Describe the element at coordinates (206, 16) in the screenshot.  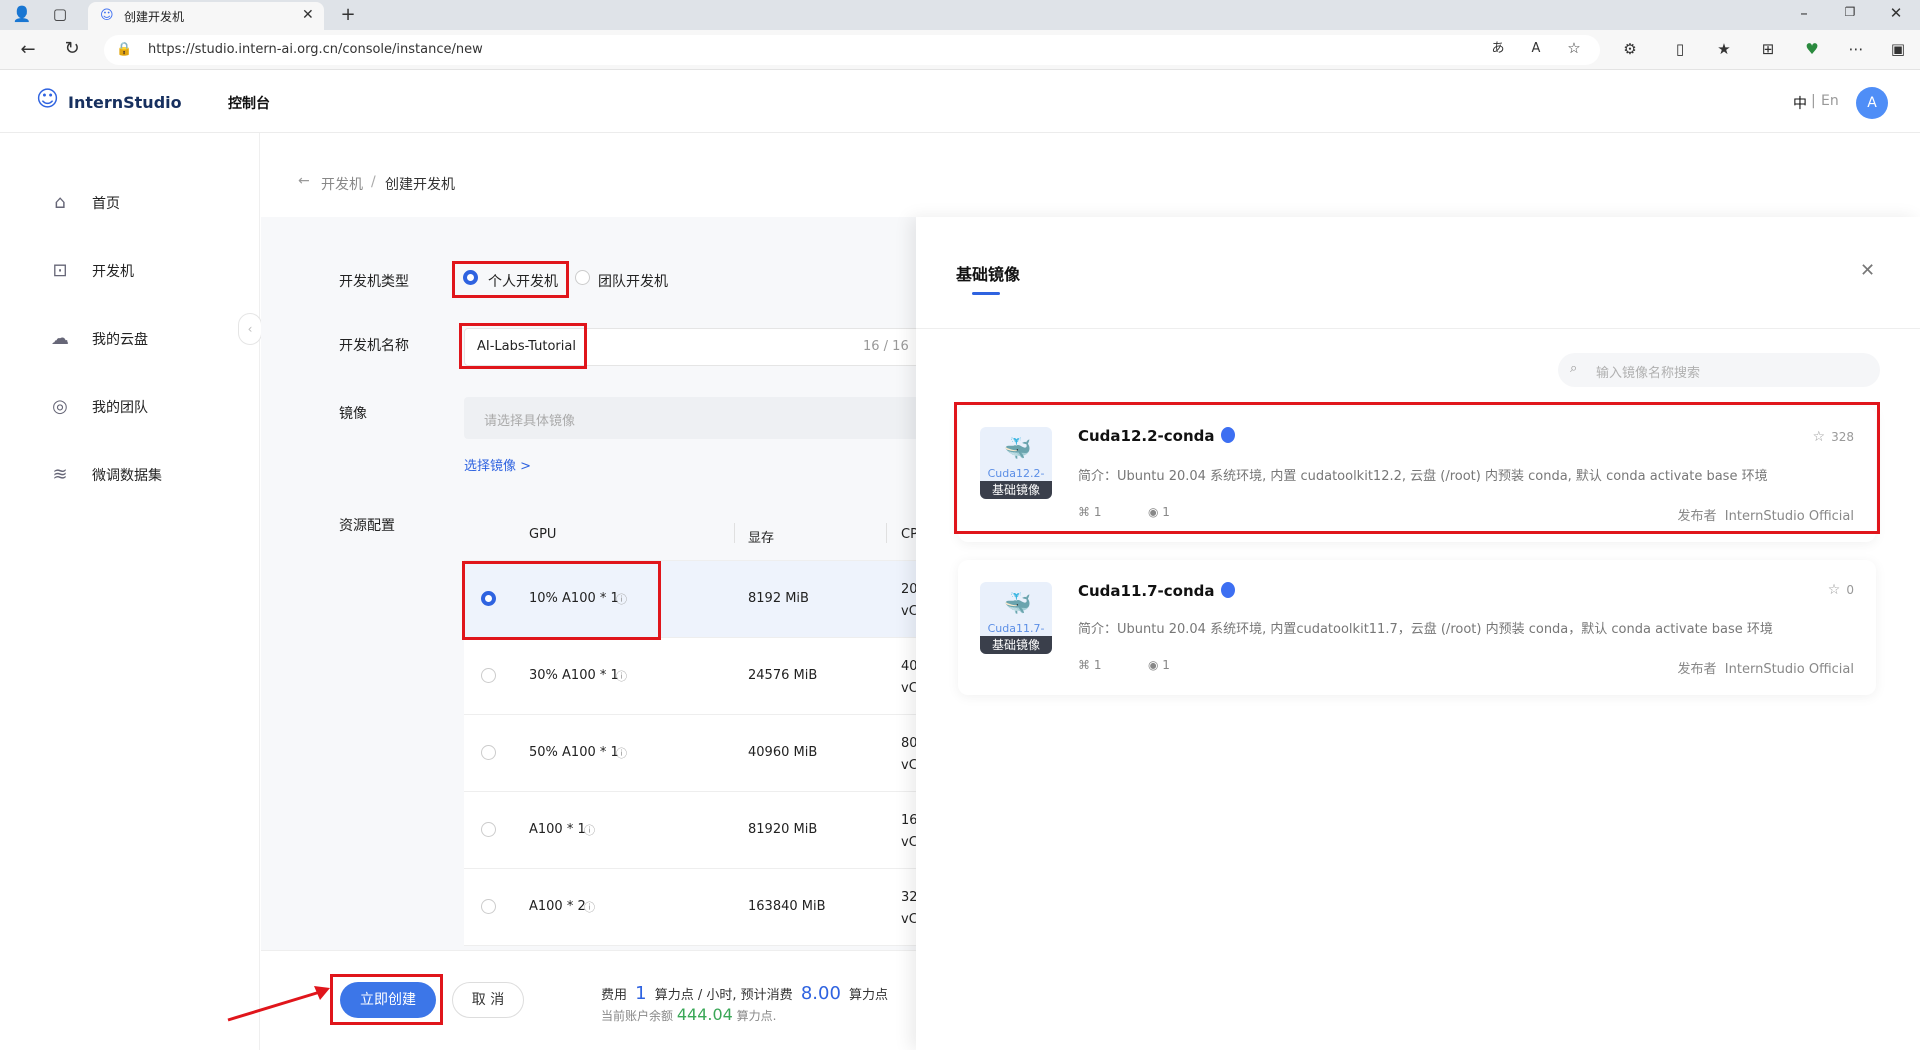
I see `browser-tab: ☺ 创建开发机 ✕` at that location.